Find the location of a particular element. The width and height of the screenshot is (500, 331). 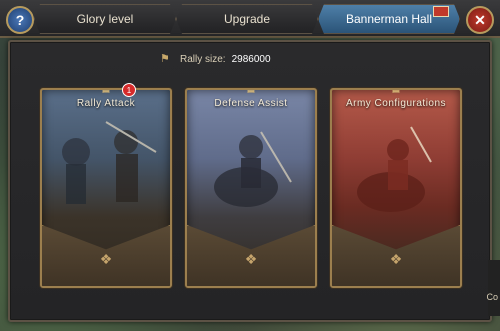

tab-glory-level: Glory level is located at coordinates (105, 19).